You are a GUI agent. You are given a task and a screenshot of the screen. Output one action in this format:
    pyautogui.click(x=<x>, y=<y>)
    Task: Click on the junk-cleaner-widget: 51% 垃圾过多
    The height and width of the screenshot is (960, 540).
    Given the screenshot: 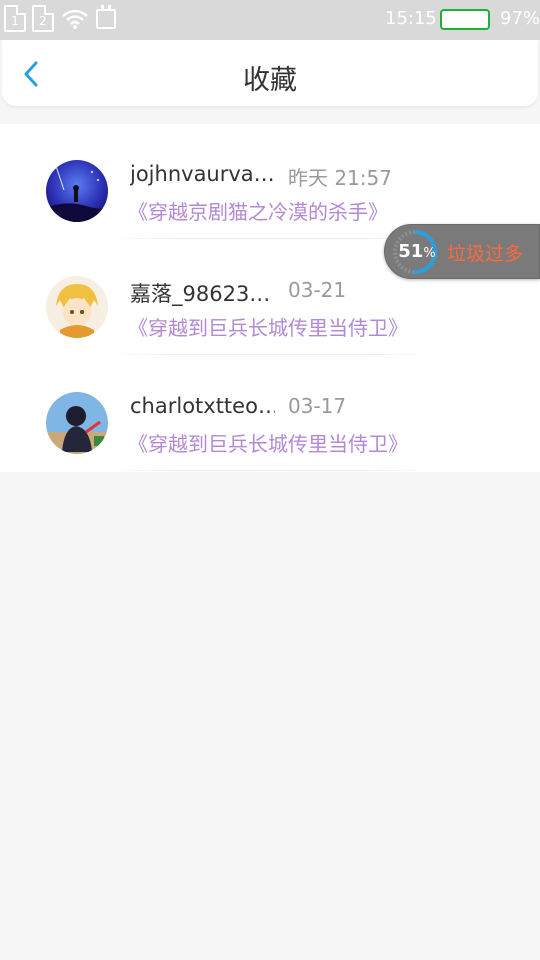 What is the action you would take?
    pyautogui.click(x=462, y=251)
    